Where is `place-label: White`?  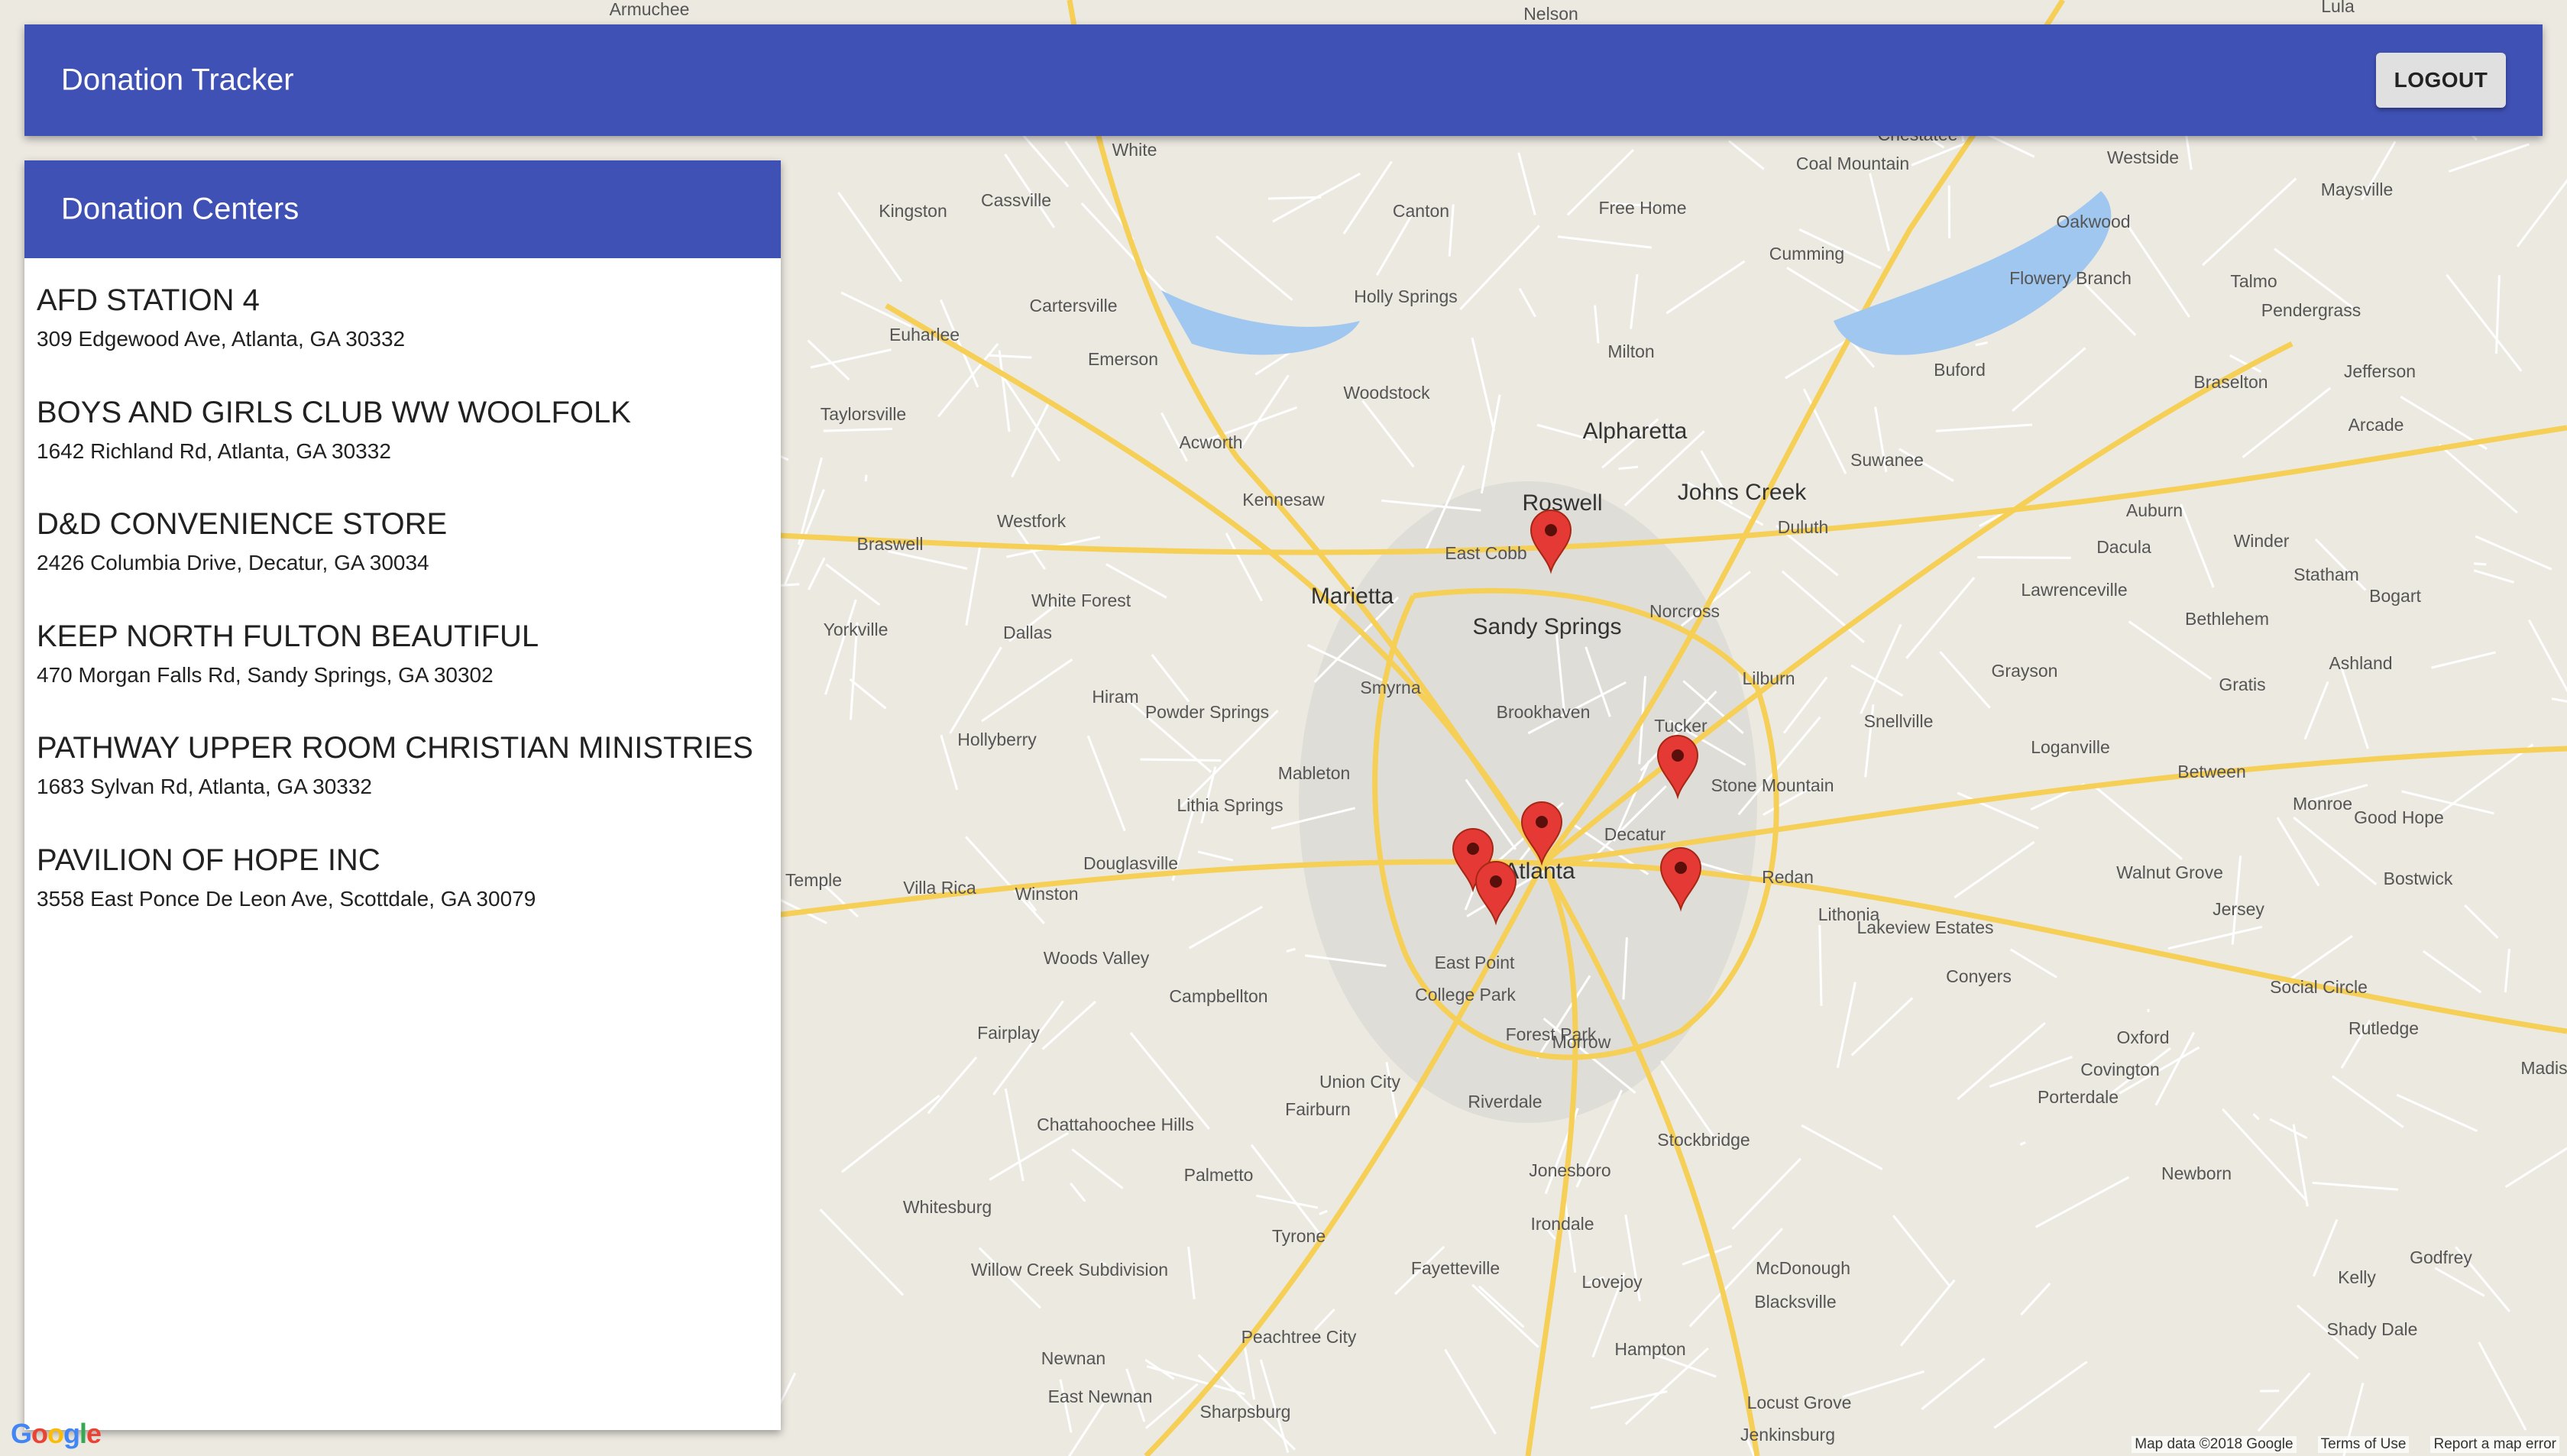
place-label: White is located at coordinates (1134, 150).